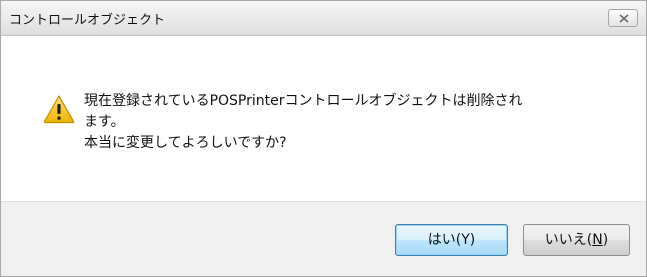  What do you see at coordinates (605, 240) in the screenshot?
I see `no-button-suffix: )` at bounding box center [605, 240].